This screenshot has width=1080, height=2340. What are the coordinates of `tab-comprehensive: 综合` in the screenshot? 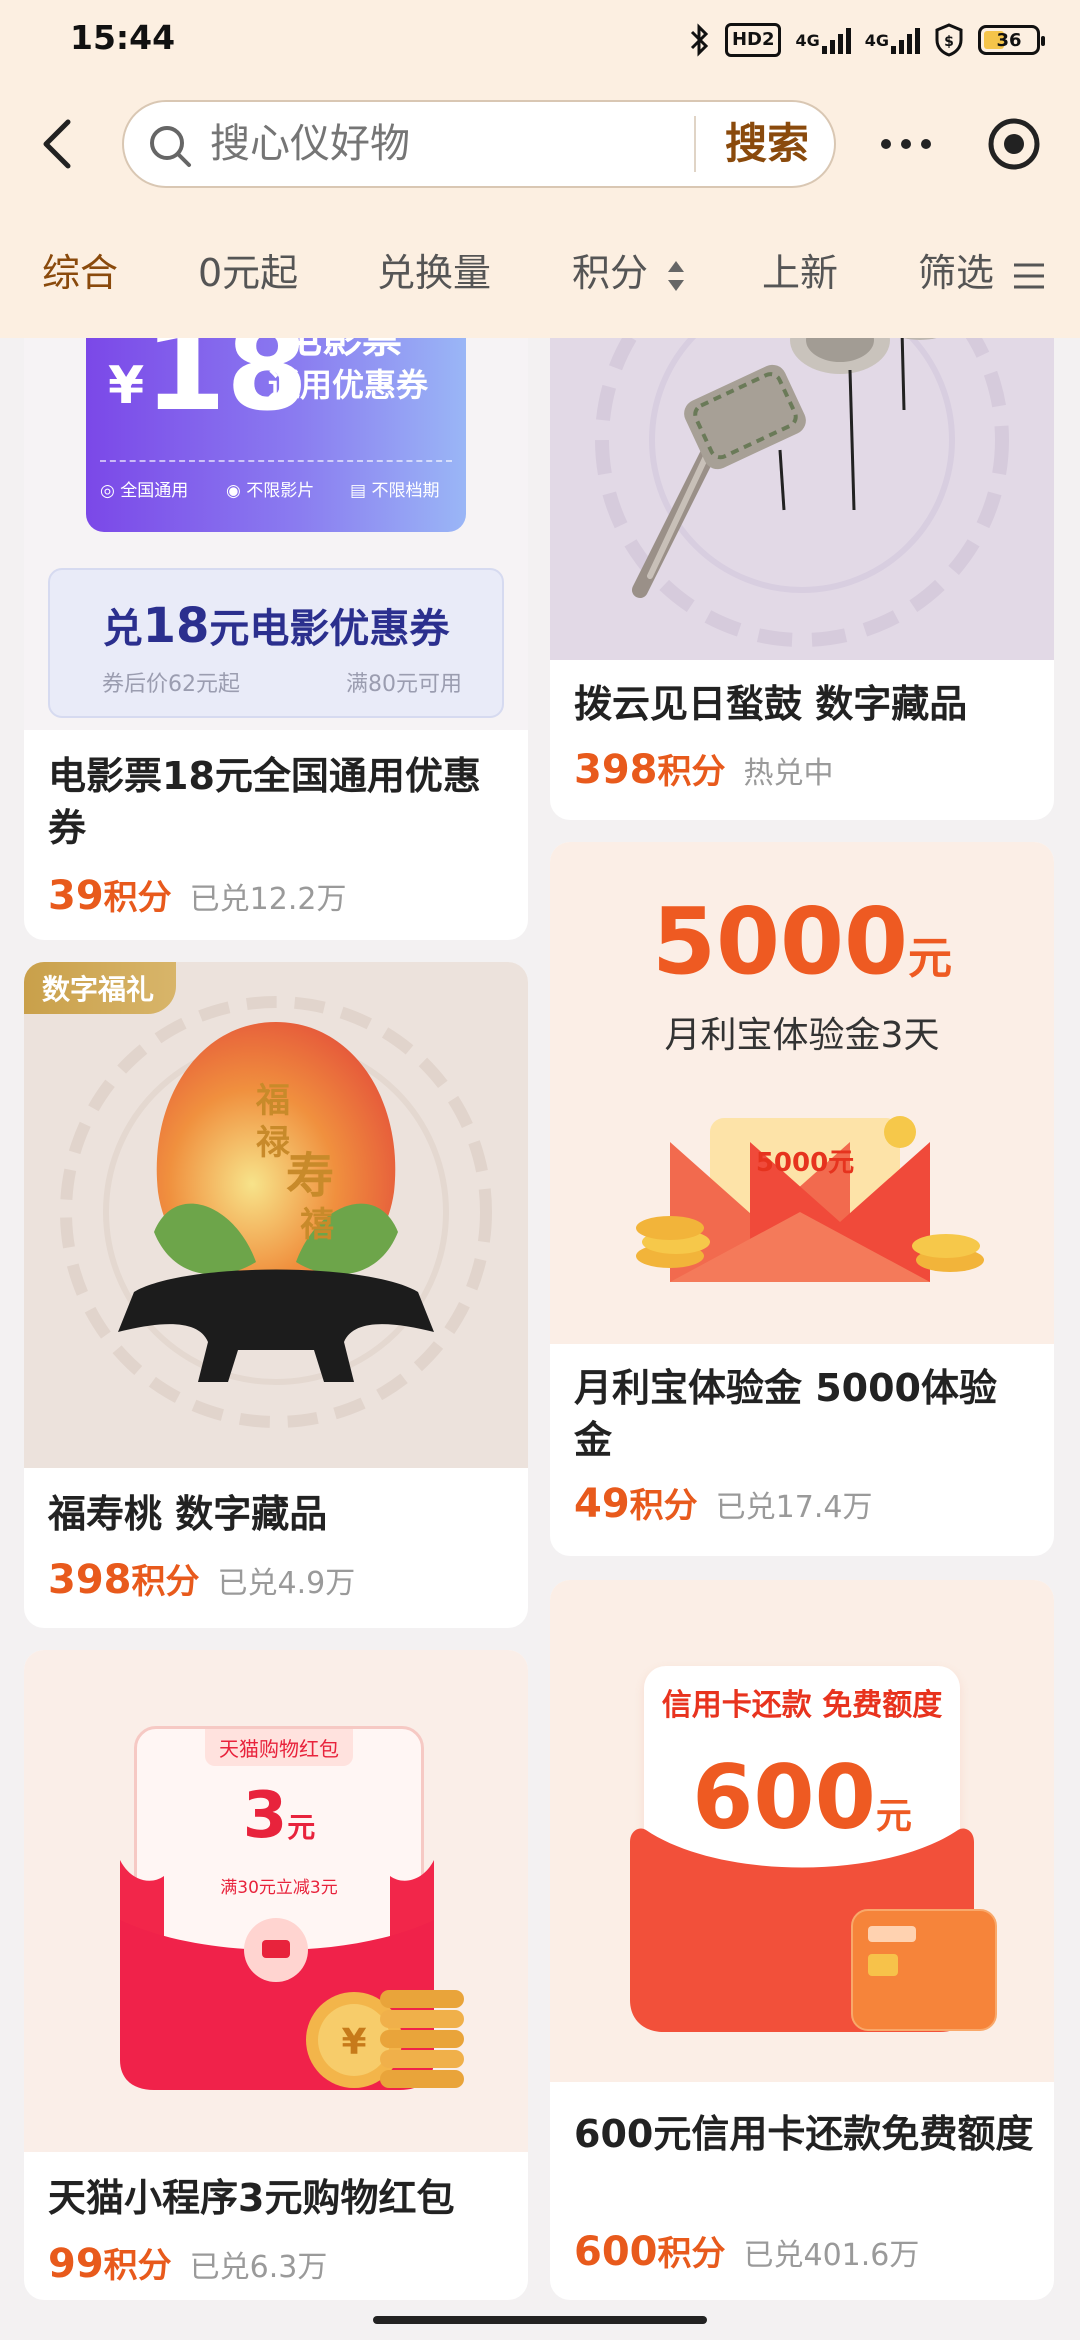 It's located at (80, 273).